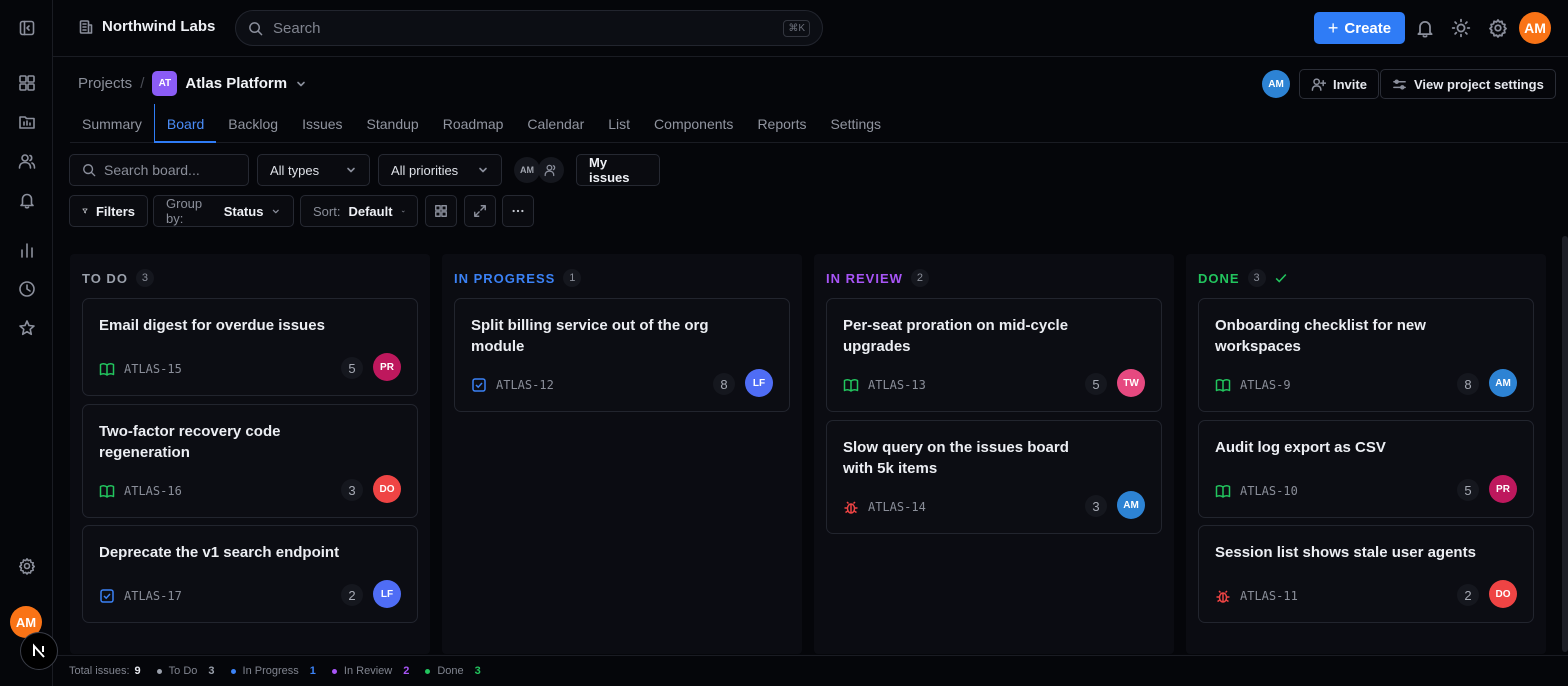  I want to click on projects-icon, so click(27, 122).